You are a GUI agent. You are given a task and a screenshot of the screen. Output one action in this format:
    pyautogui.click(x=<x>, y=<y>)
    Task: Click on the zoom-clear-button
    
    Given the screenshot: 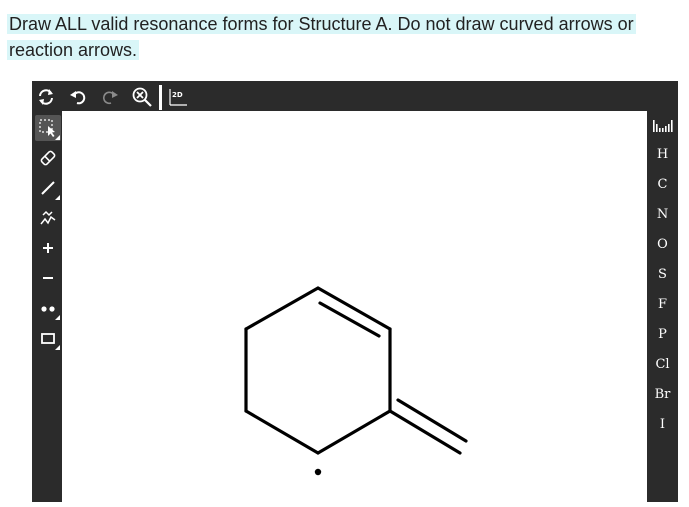 What is the action you would take?
    pyautogui.click(x=142, y=97)
    